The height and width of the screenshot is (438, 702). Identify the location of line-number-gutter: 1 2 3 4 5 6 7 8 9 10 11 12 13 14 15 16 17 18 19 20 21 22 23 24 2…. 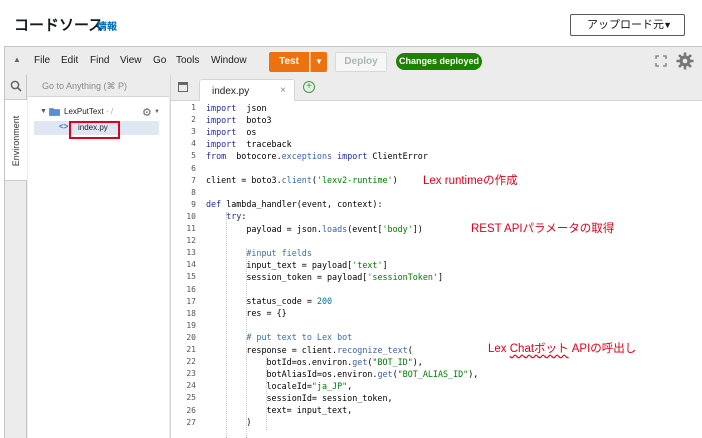
(186, 269).